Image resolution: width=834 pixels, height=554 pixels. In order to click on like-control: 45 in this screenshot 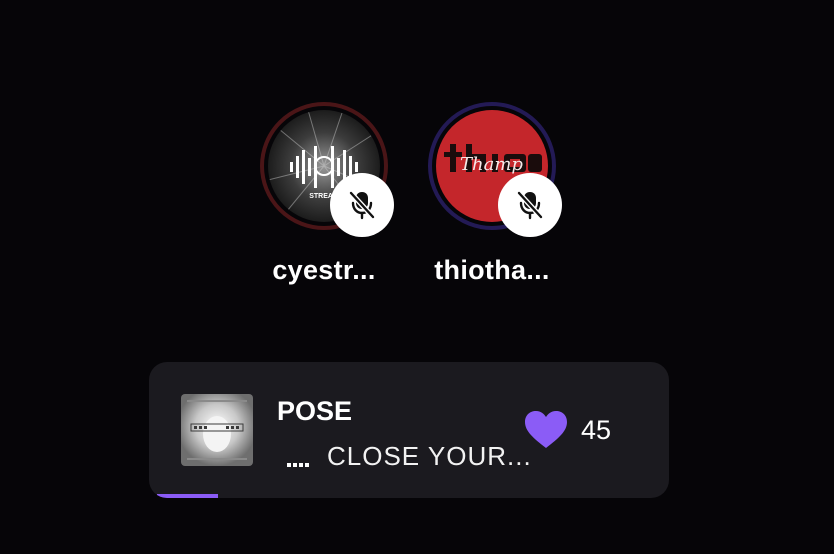, I will do `click(568, 430)`.